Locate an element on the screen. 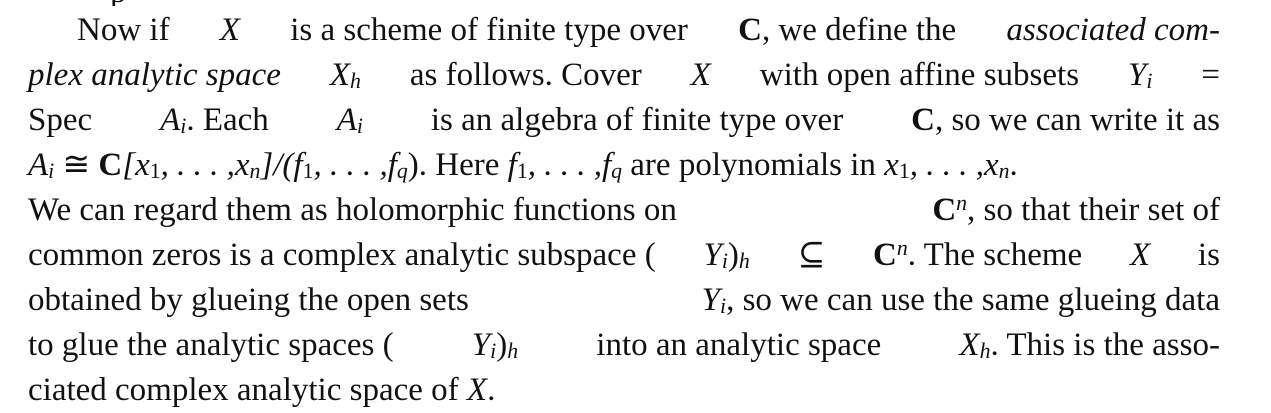  text-span: is a scheme of finite type over is located at coordinates (489, 30).